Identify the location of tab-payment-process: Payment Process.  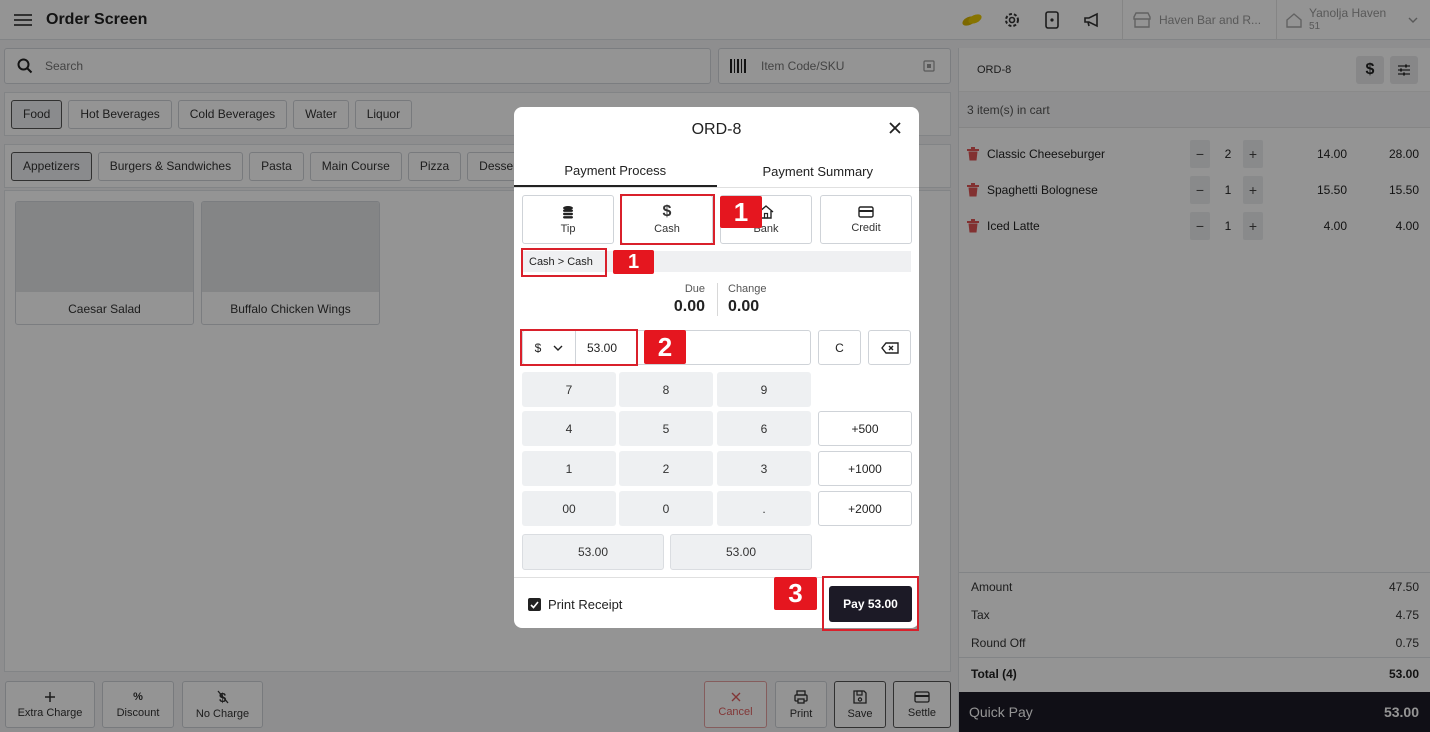
(615, 171).